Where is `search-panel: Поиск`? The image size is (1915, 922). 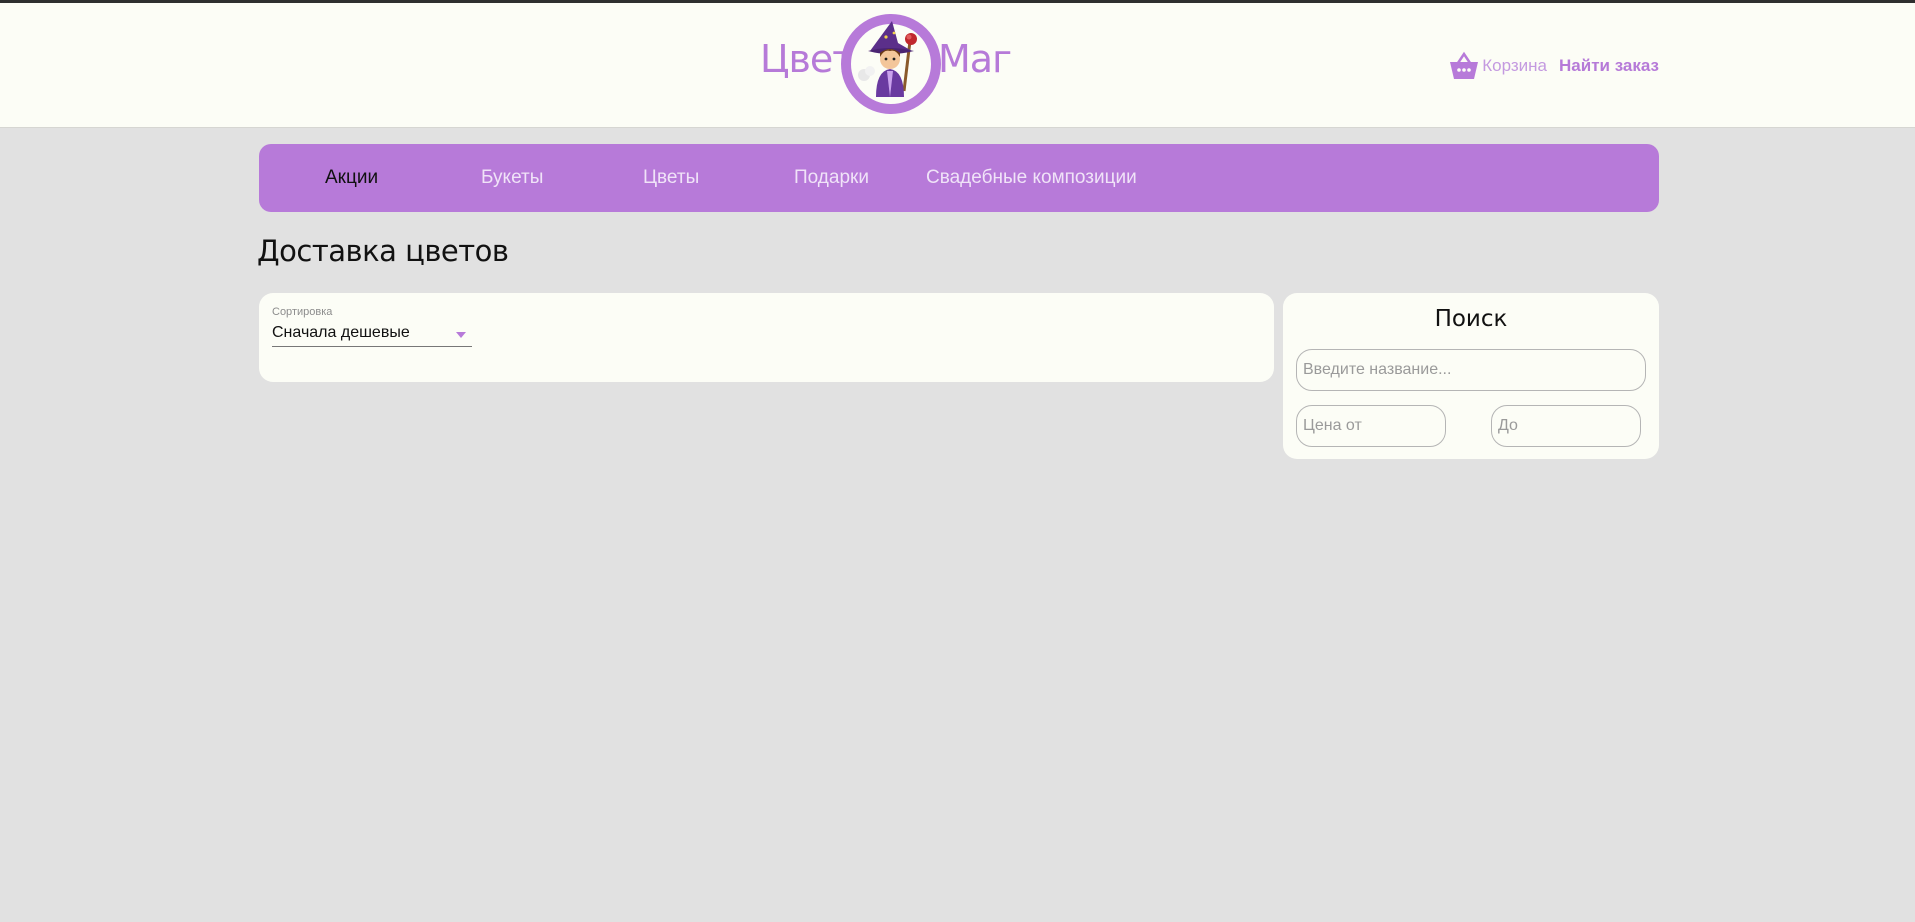
search-panel: Поиск is located at coordinates (1471, 376).